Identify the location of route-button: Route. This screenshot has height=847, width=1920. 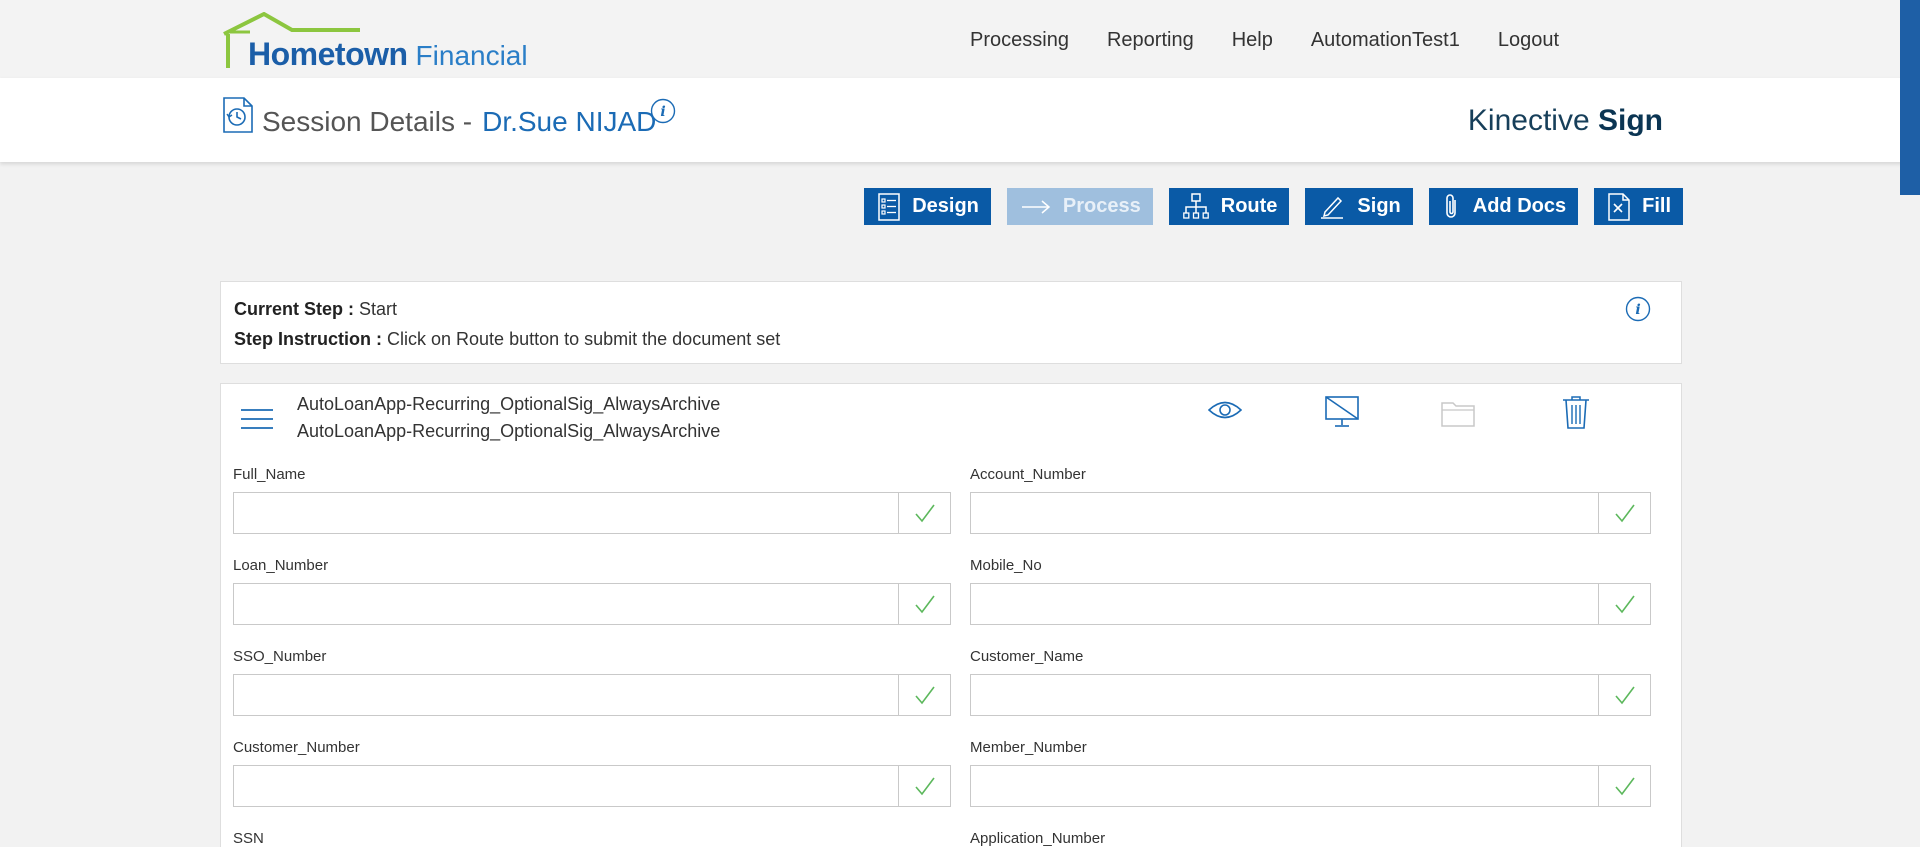
(1229, 206).